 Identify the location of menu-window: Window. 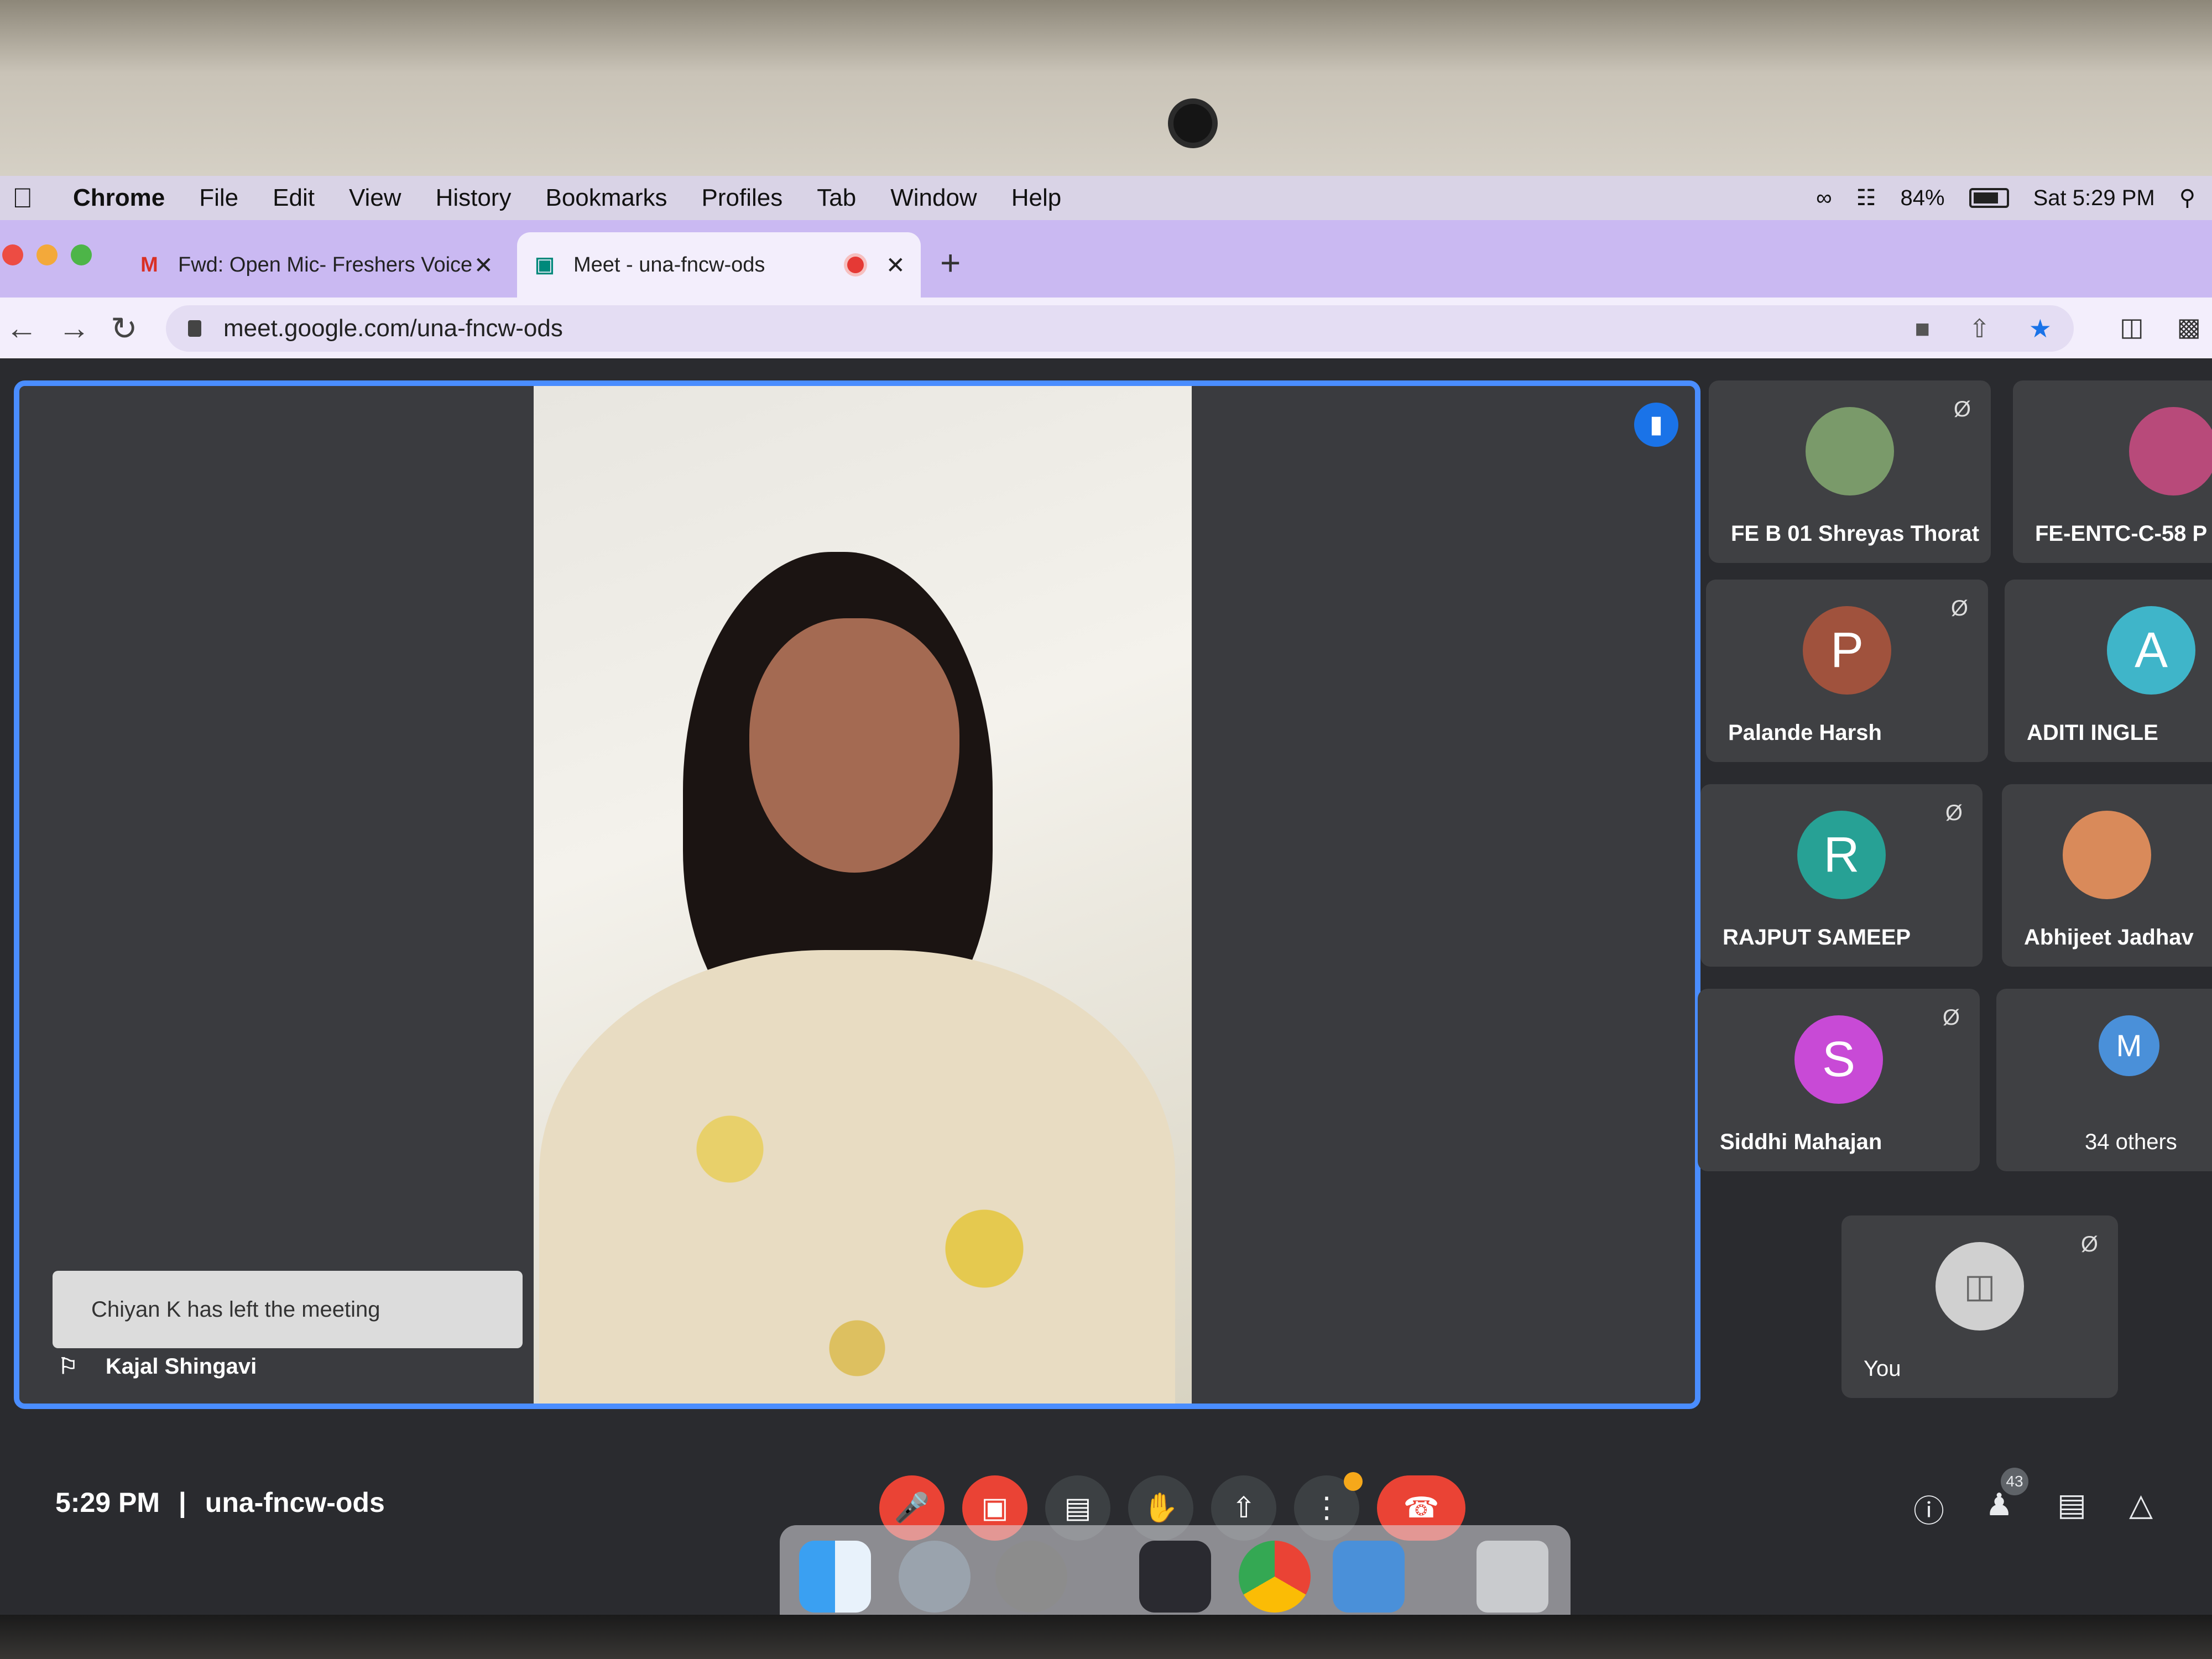
(934, 198).